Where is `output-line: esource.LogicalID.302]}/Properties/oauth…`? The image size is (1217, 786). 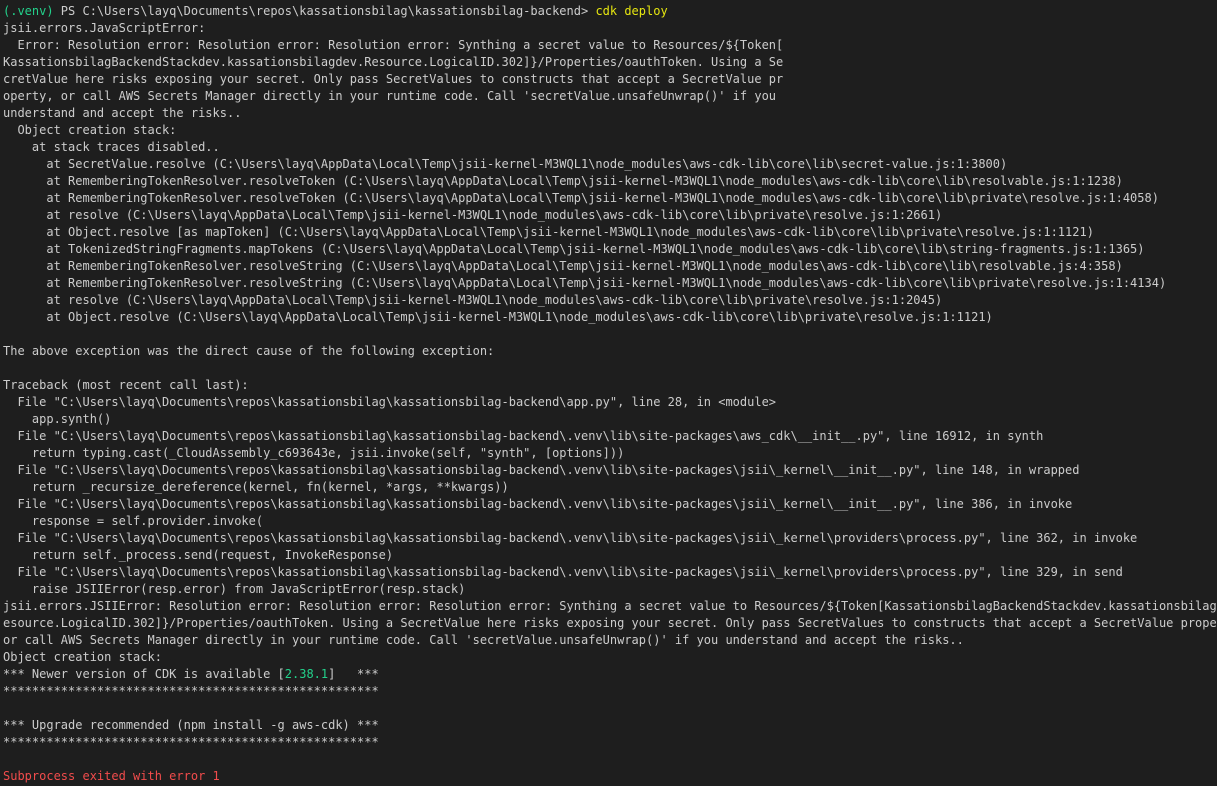 output-line: esource.LogicalID.302]}/Properties/oauth… is located at coordinates (610, 623).